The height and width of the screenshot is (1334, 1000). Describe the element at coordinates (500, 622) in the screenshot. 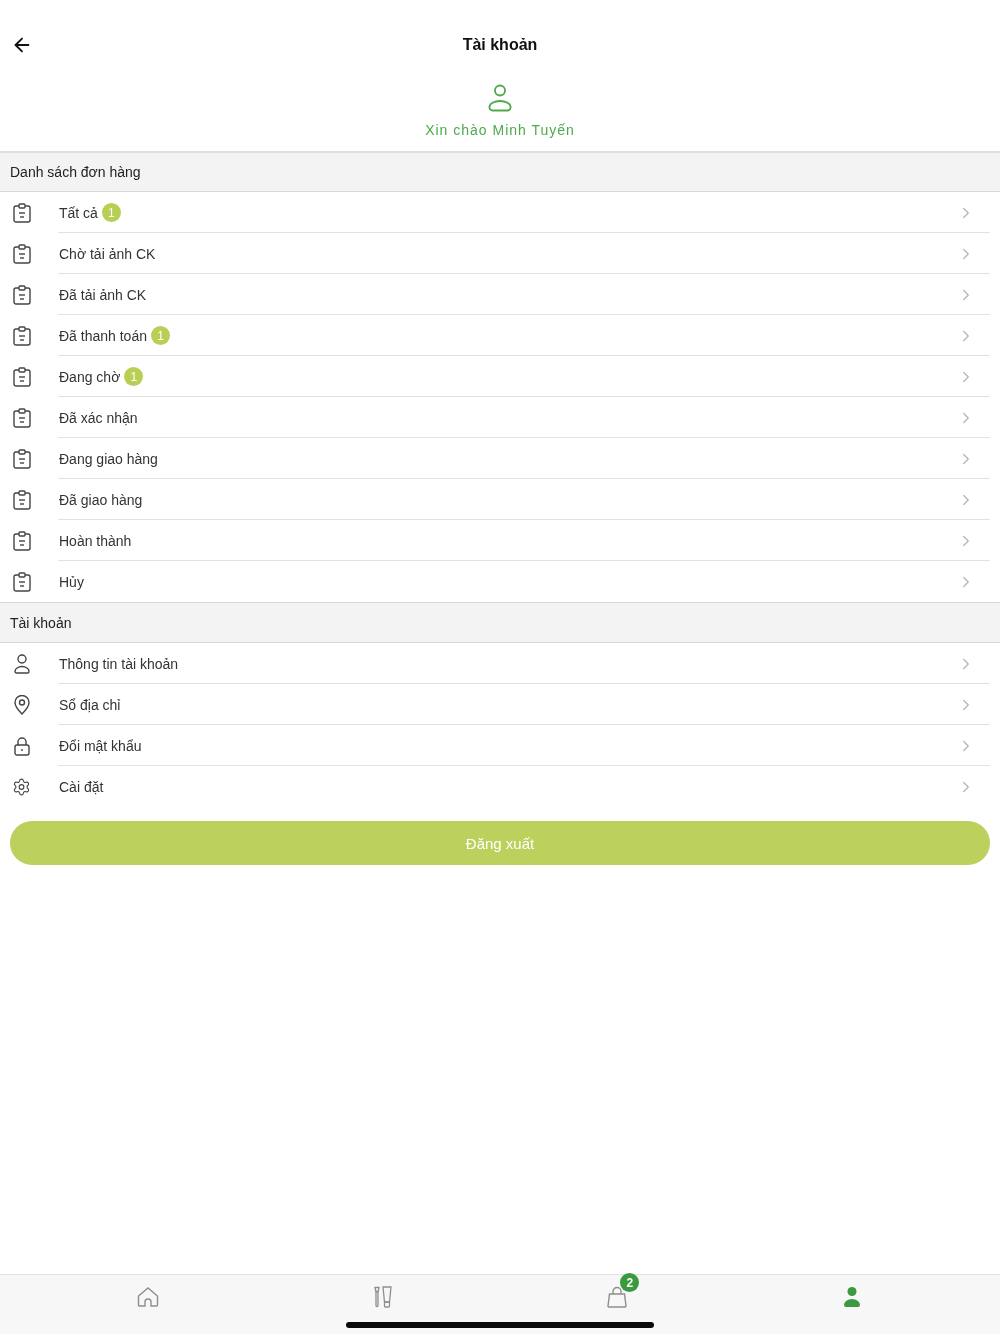

I see `section-header: Tài khoản` at that location.